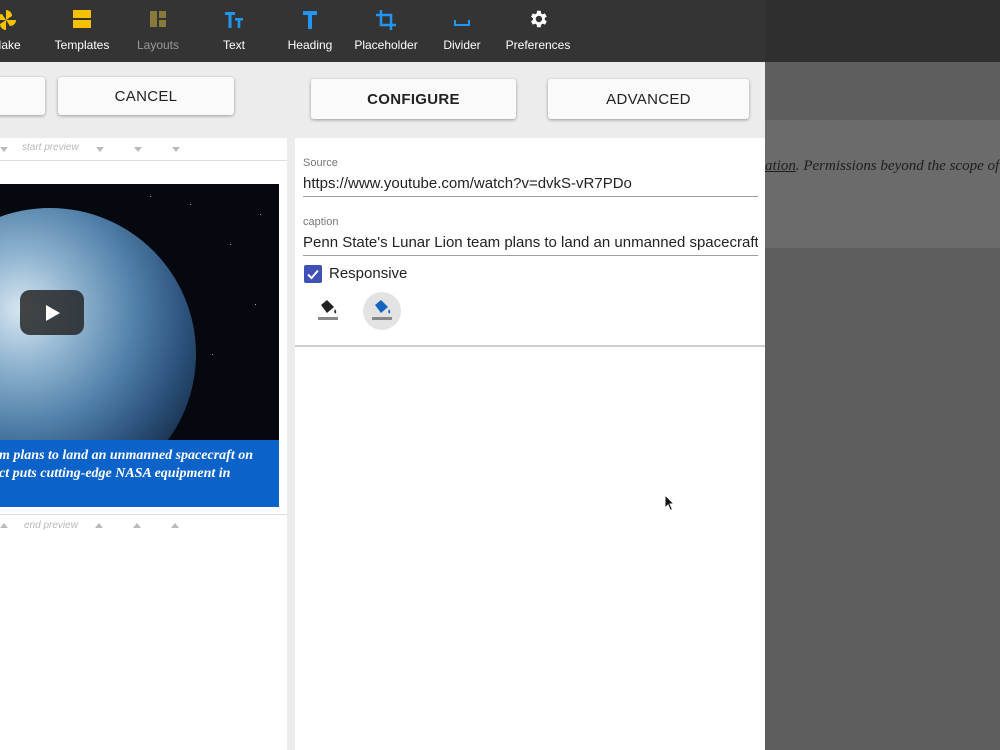  What do you see at coordinates (51, 525) in the screenshot?
I see `end-preview-label: end preview` at bounding box center [51, 525].